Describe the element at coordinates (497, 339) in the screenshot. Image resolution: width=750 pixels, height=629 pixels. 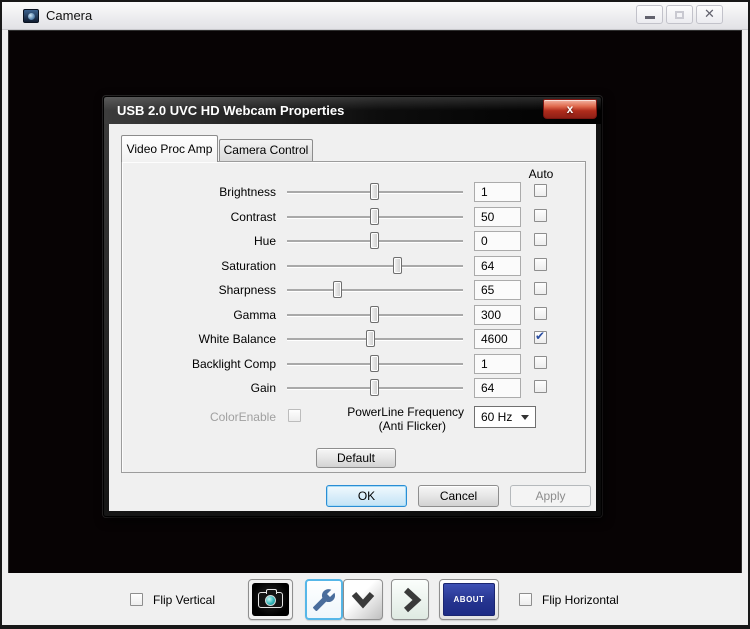
I see `slider-value-input: 4600` at that location.